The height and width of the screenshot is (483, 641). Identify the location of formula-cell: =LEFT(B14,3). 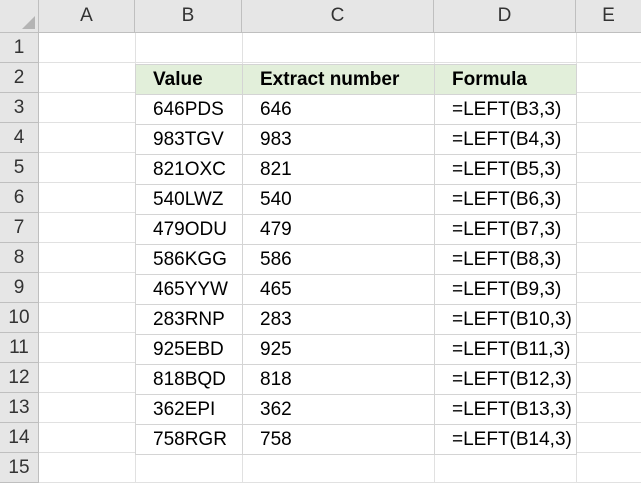
(505, 439).